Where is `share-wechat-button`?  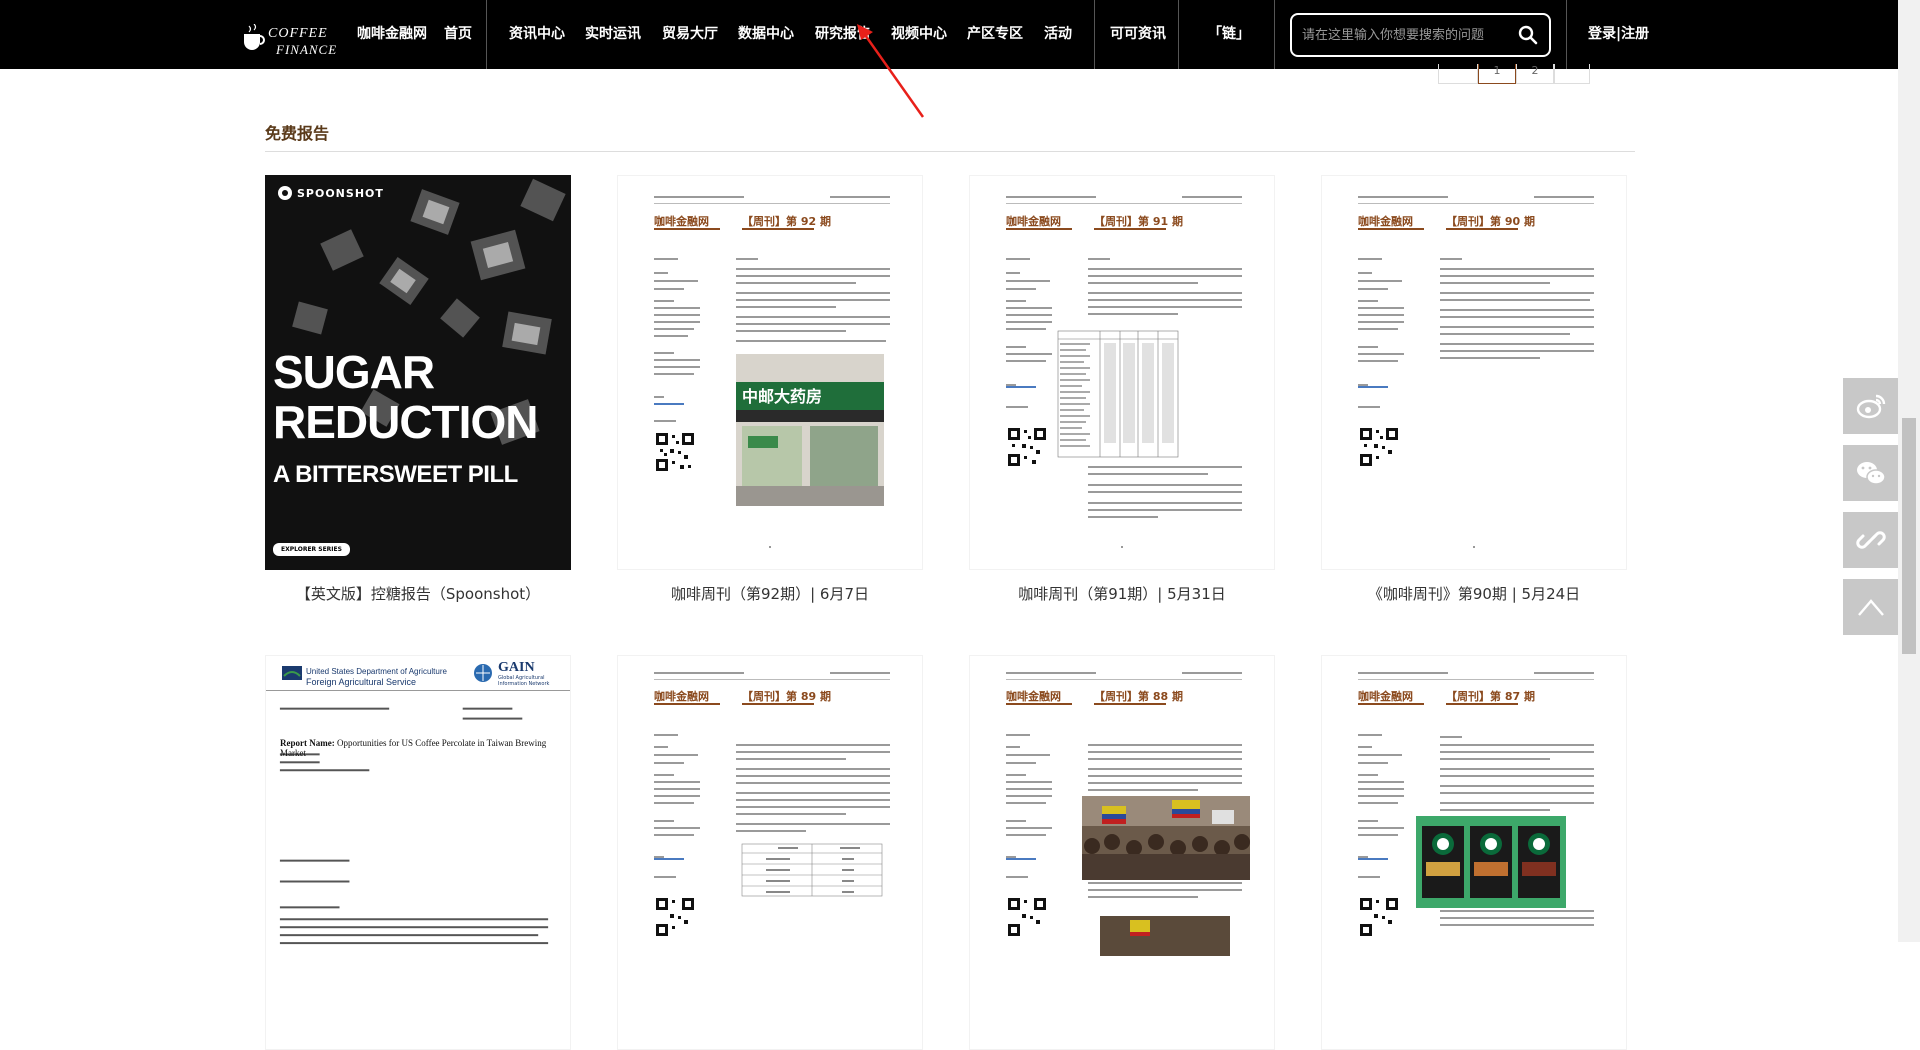
share-wechat-button is located at coordinates (1871, 473).